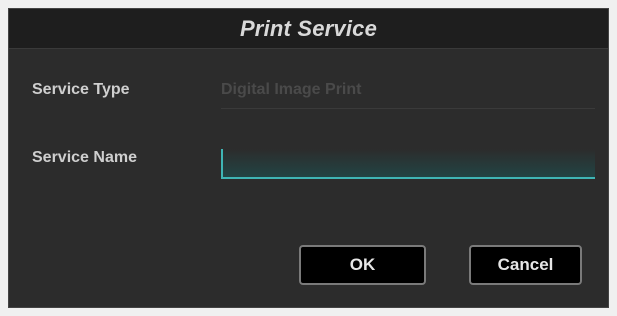 Image resolution: width=617 pixels, height=316 pixels. I want to click on service-type-value: Digital Image Print, so click(408, 95).